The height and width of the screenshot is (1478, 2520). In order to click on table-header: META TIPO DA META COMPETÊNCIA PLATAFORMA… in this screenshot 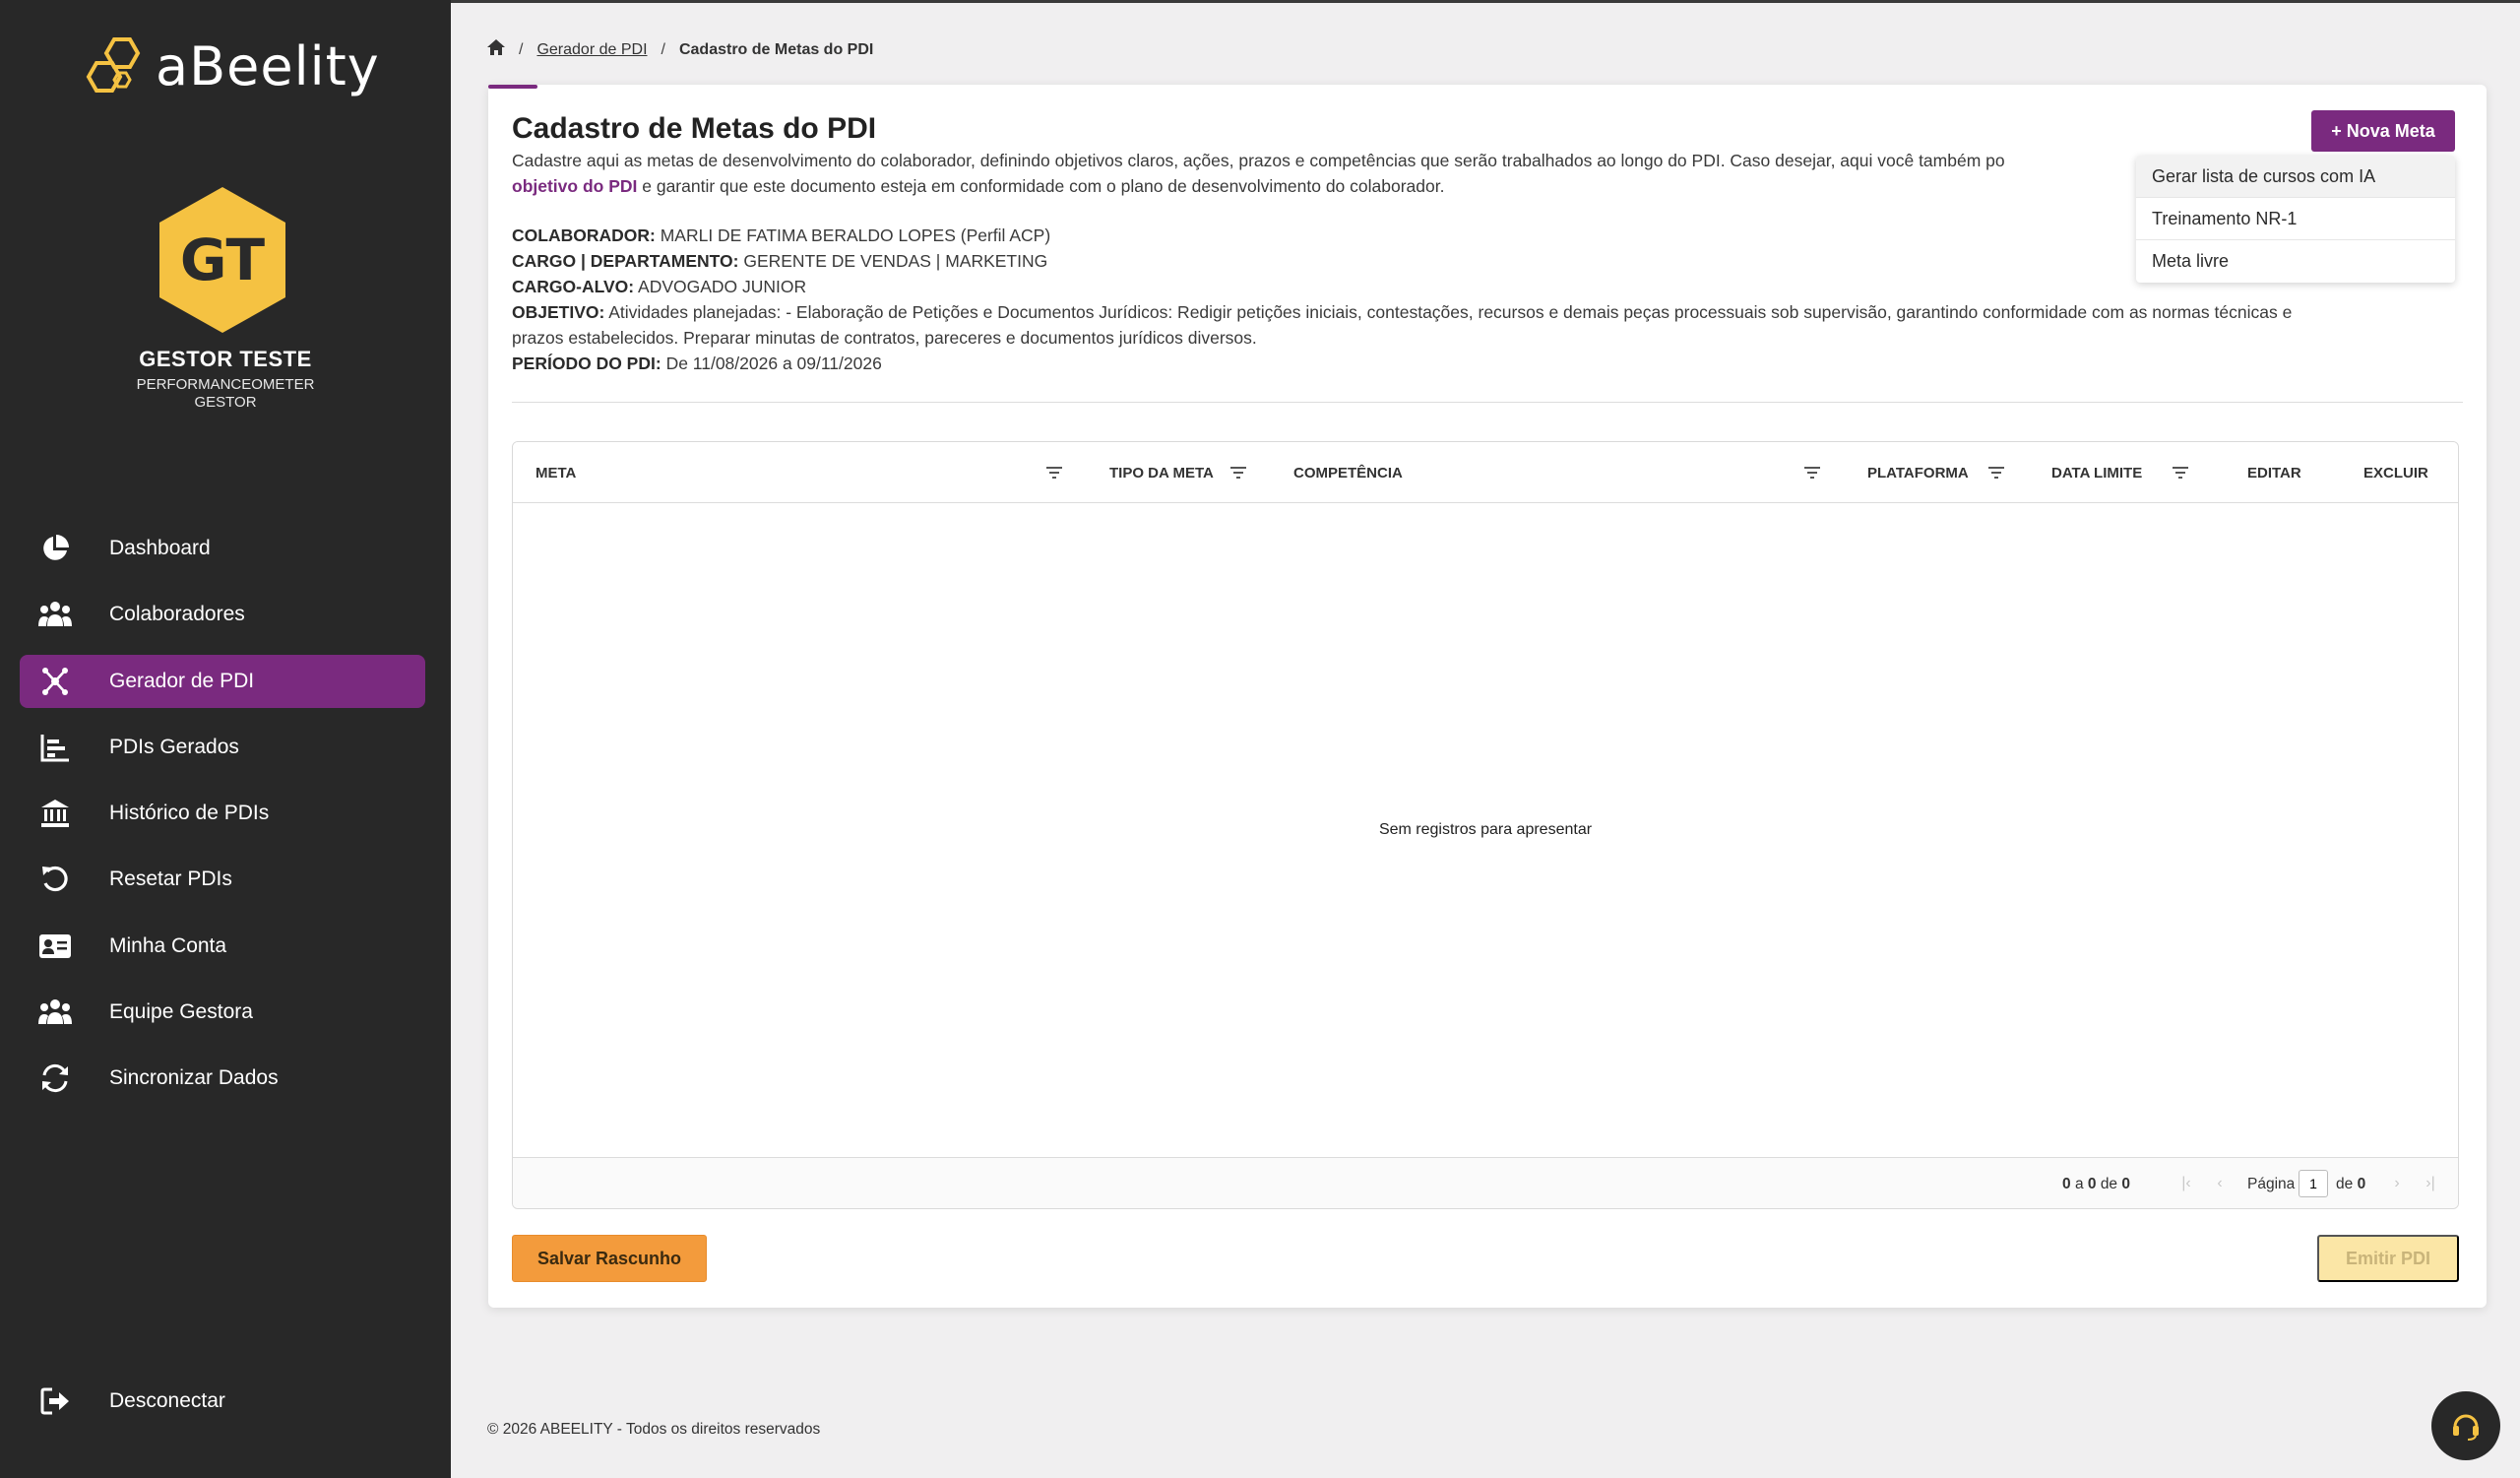, I will do `click(1485, 472)`.